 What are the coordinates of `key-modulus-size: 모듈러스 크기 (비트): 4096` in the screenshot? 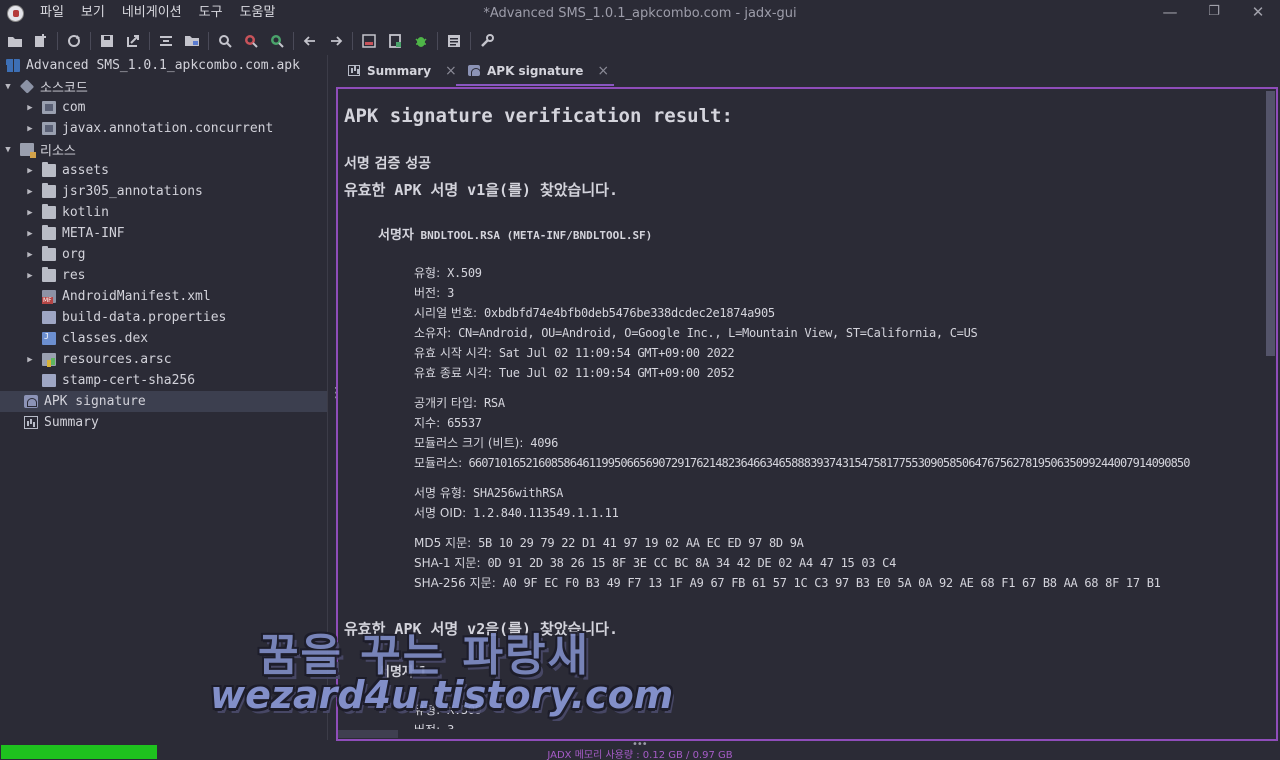 It's located at (486, 443).